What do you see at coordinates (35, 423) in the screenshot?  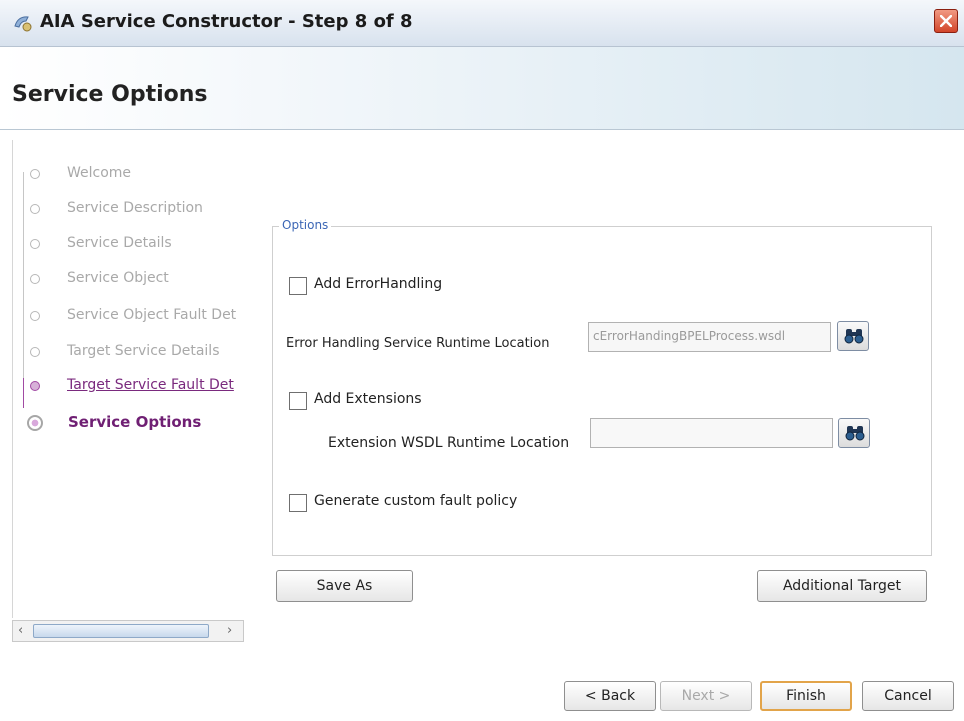 I see `current-step-marker-icon` at bounding box center [35, 423].